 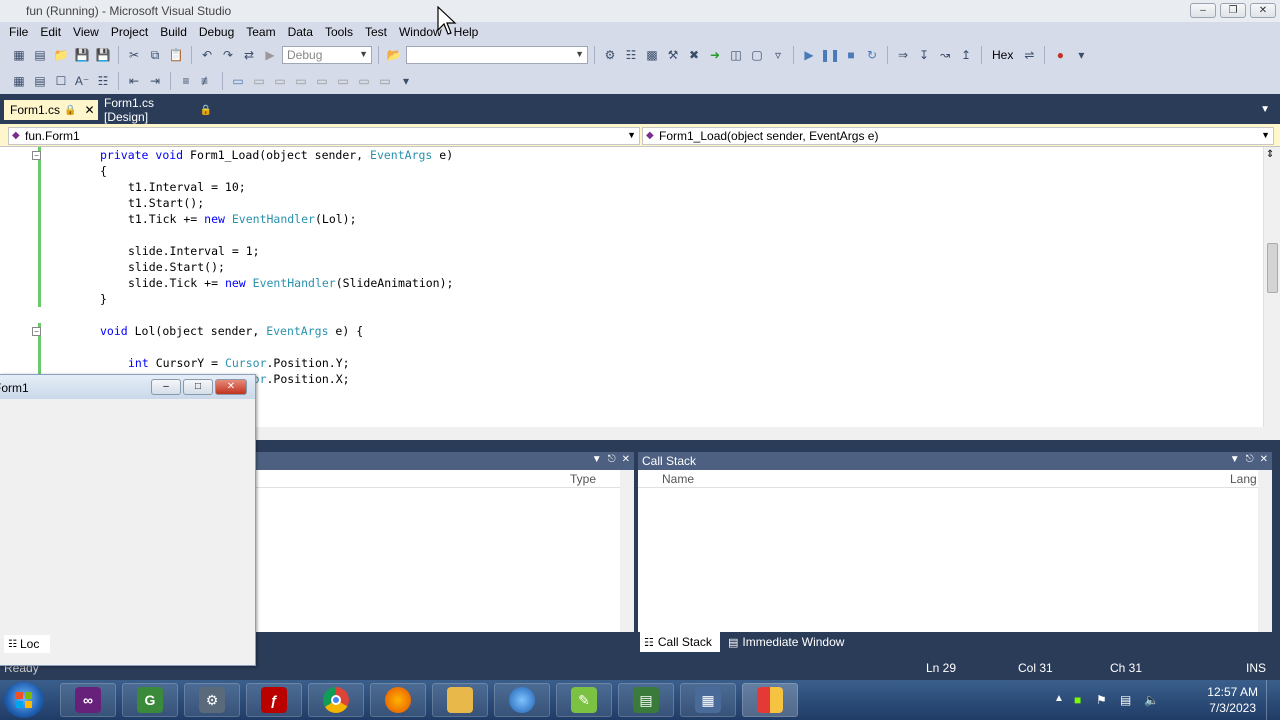 I want to click on taskbar-chrome, so click(x=336, y=700).